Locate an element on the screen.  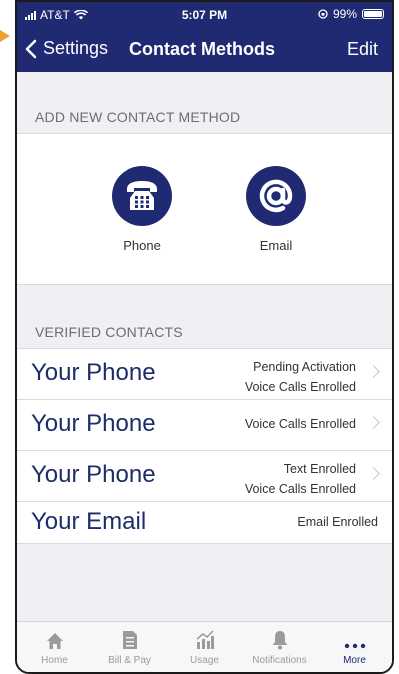
back-label: Settings is located at coordinates (76, 48).